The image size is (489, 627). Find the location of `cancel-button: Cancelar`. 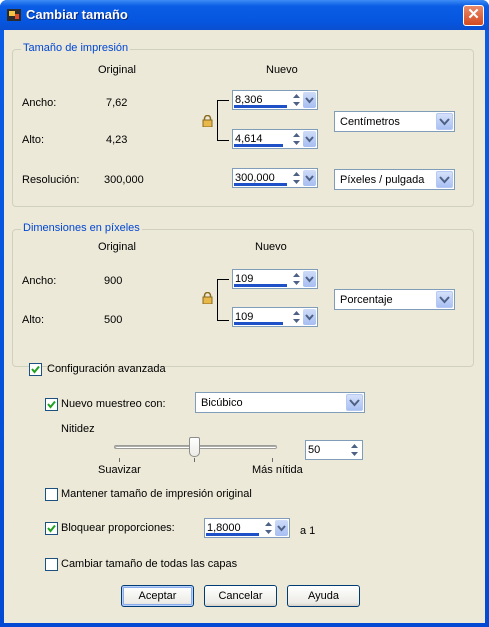

cancel-button: Cancelar is located at coordinates (240, 596).